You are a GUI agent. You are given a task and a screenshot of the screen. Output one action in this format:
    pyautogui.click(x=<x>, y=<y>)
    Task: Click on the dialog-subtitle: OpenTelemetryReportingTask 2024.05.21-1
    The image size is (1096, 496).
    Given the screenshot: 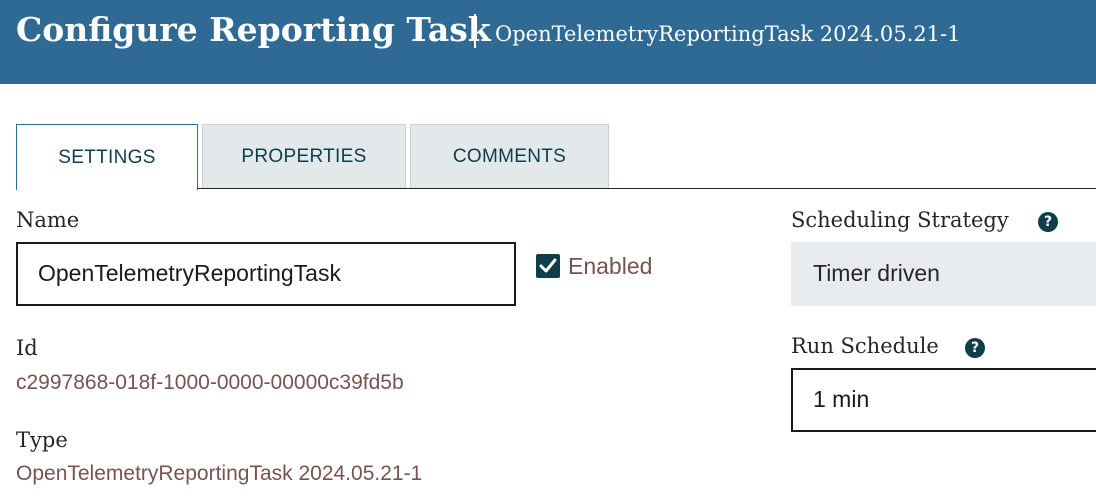 What is the action you would take?
    pyautogui.click(x=728, y=34)
    